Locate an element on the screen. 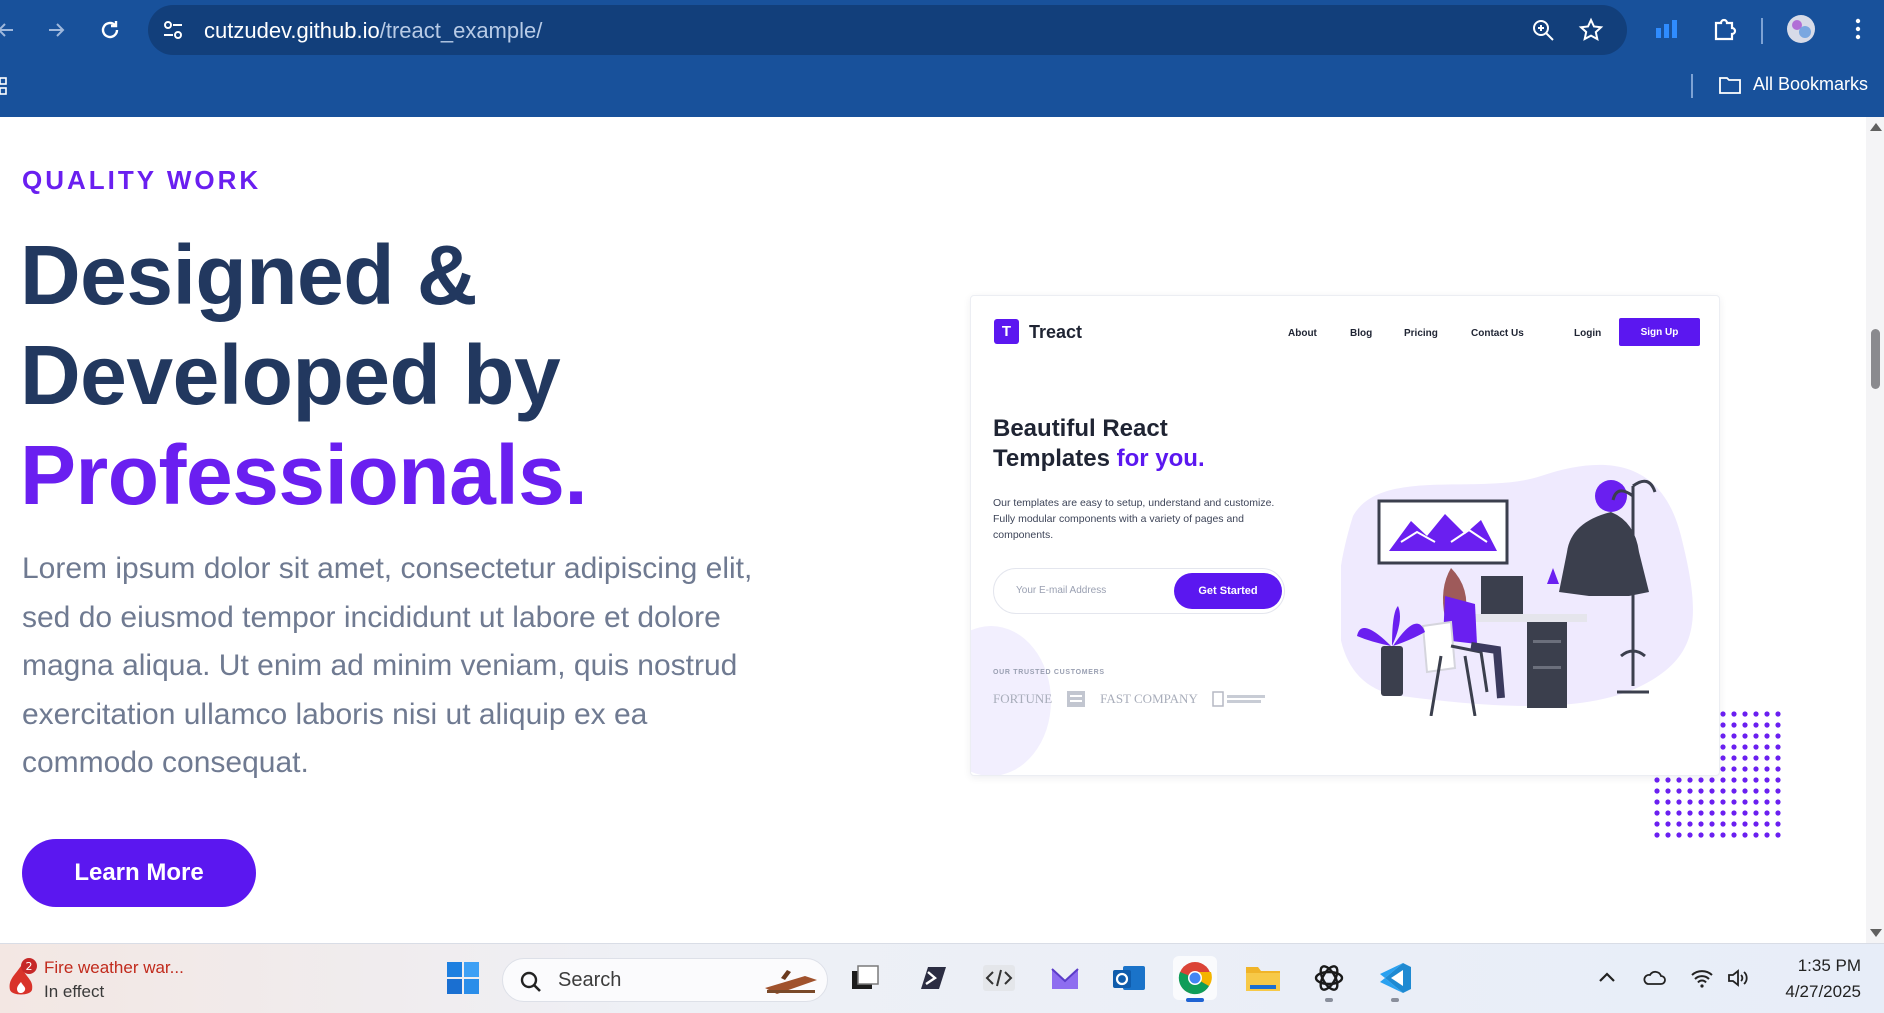 This screenshot has width=1884, height=1013. vscode-app is located at coordinates (1395, 979).